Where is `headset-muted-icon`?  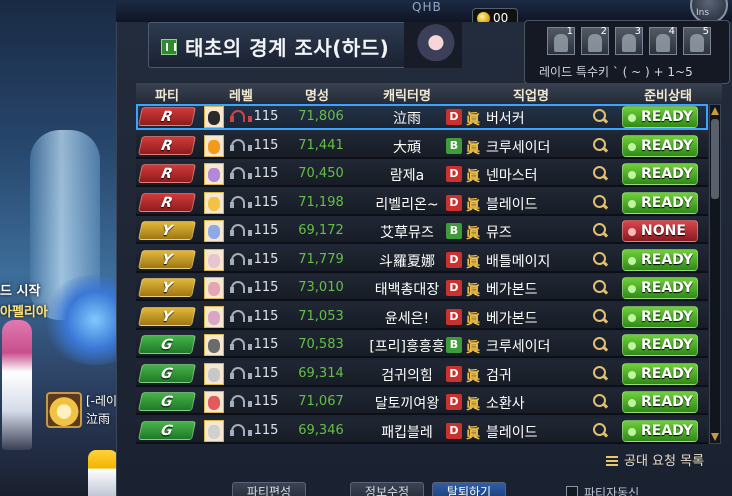 headset-muted-icon is located at coordinates (241, 116).